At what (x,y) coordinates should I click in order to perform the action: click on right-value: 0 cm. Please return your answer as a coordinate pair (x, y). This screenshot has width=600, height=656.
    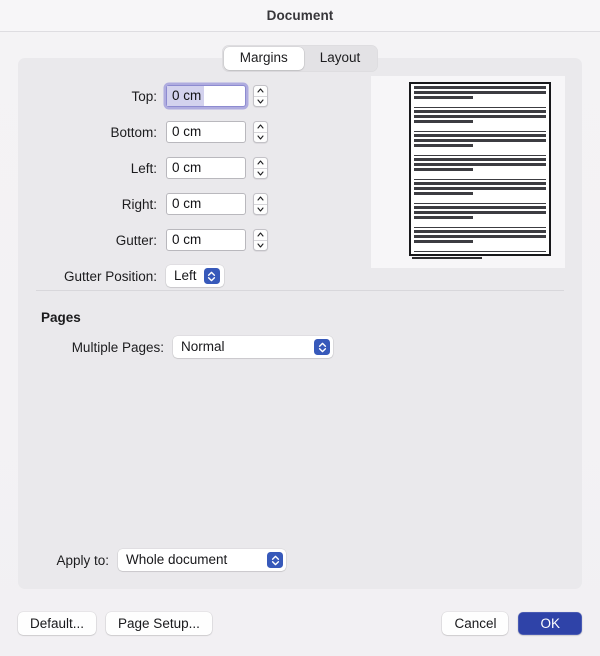
    Looking at the image, I should click on (187, 203).